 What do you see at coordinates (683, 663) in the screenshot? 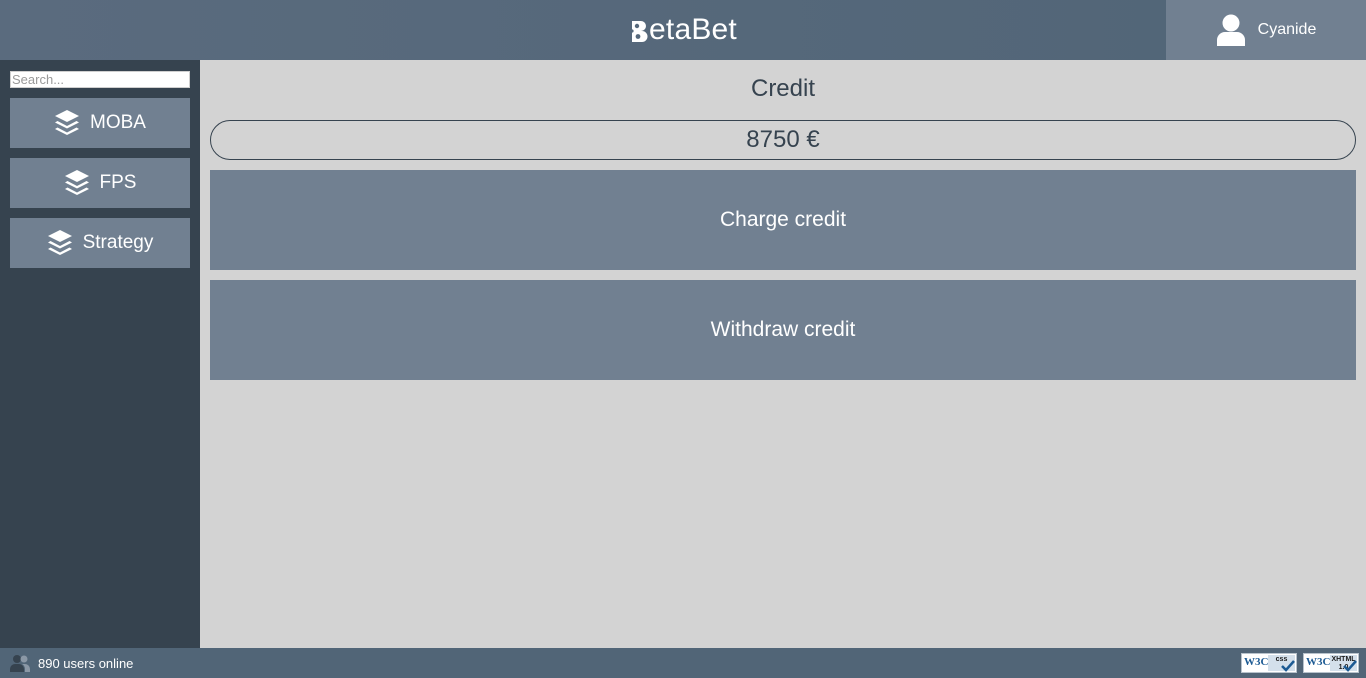
I see `footer: 890 users online W3C css W3C XHTML 1.0` at bounding box center [683, 663].